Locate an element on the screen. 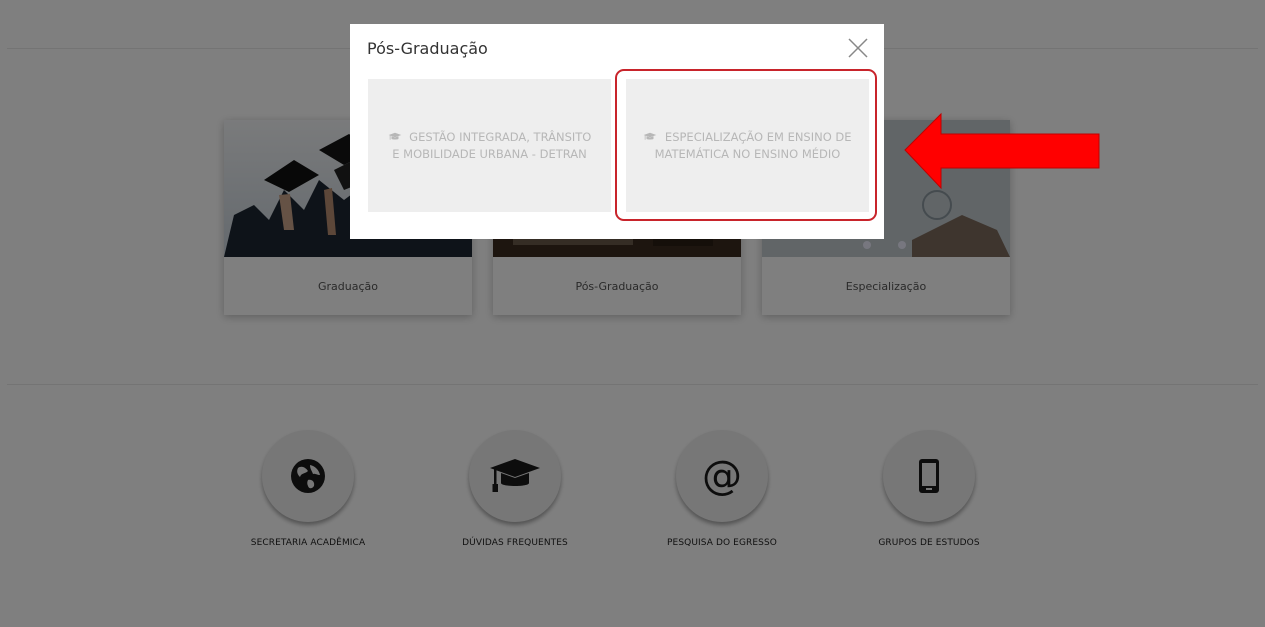 The width and height of the screenshot is (1265, 627). red-arrow-annotation is located at coordinates (1002, 151).